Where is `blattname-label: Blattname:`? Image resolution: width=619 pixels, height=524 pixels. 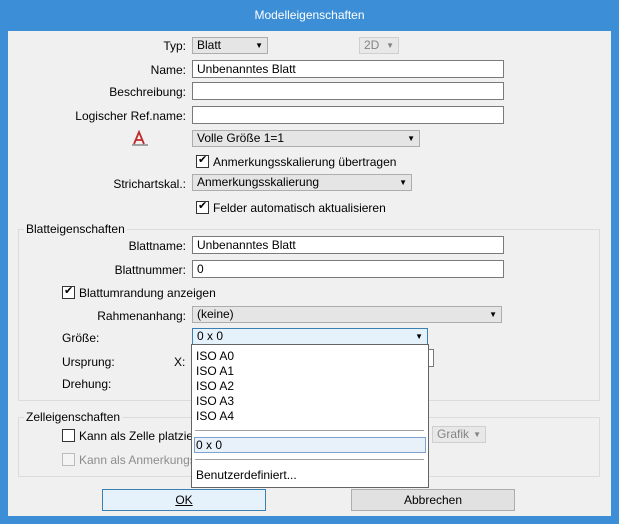 blattname-label: Blattname: is located at coordinates (157, 246).